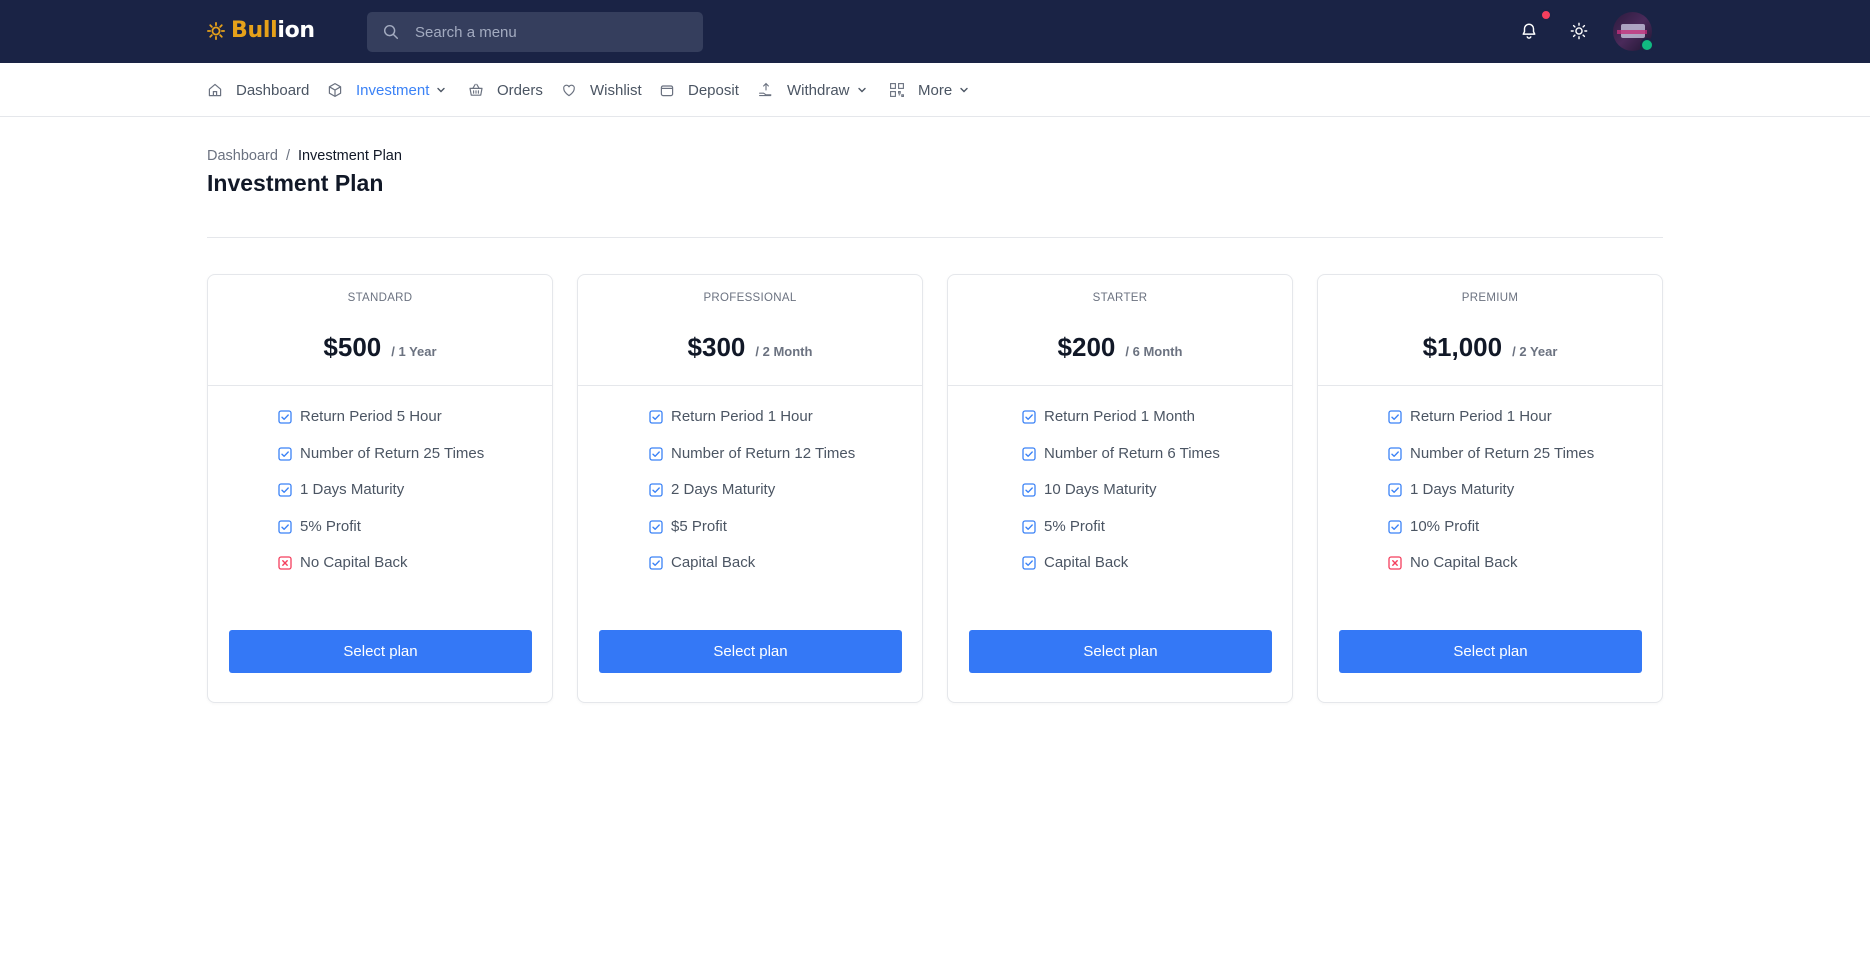 This screenshot has width=1870, height=955. Describe the element at coordinates (380, 347) in the screenshot. I see `plan-price-row: $500 / 1 Year` at that location.